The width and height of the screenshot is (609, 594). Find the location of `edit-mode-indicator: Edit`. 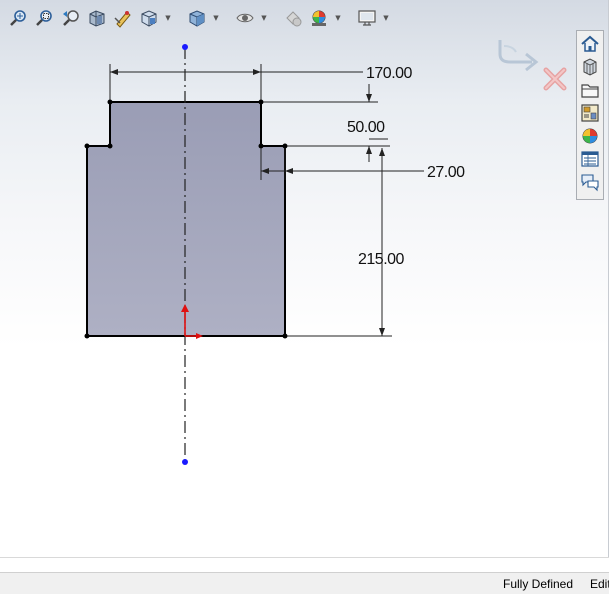

edit-mode-indicator: Edit is located at coordinates (599, 584).